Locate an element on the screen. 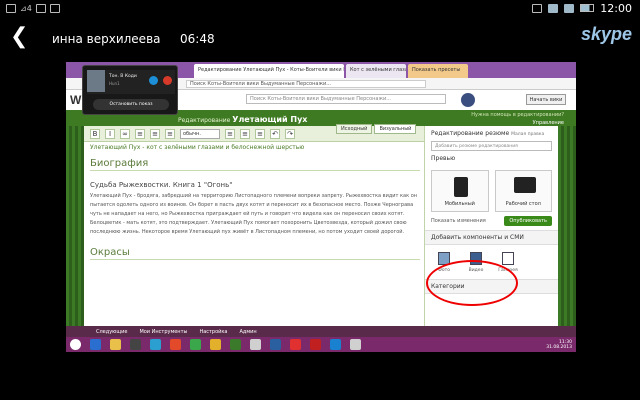 This screenshot has height=400, width=640. align-icon: ≡ is located at coordinates (170, 133).